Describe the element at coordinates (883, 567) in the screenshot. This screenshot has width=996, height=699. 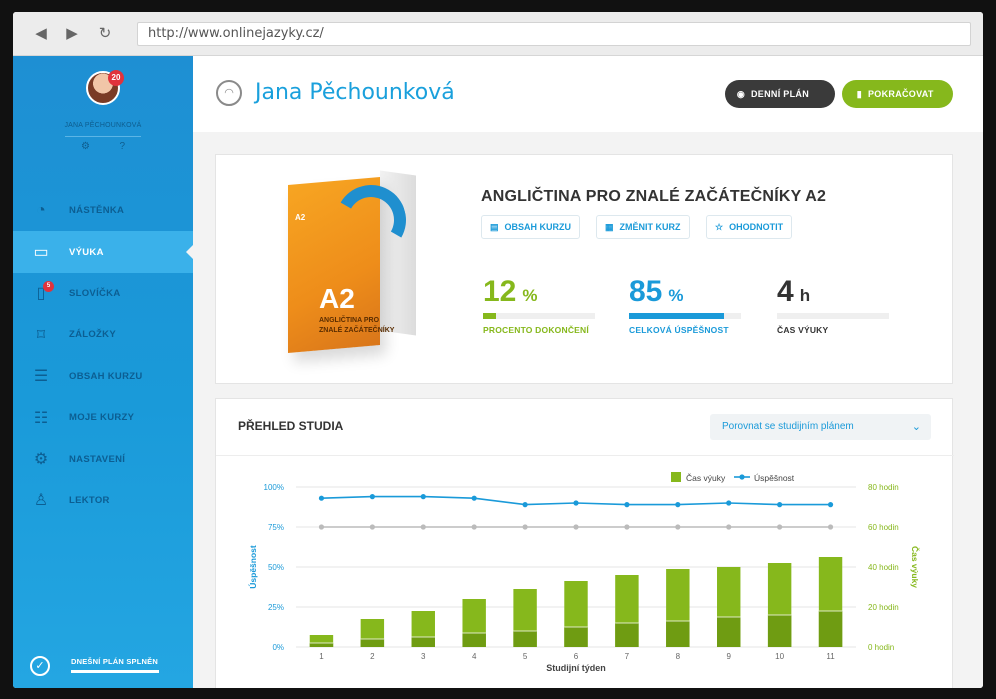
I see `right-tick-label: 40 hodin` at that location.